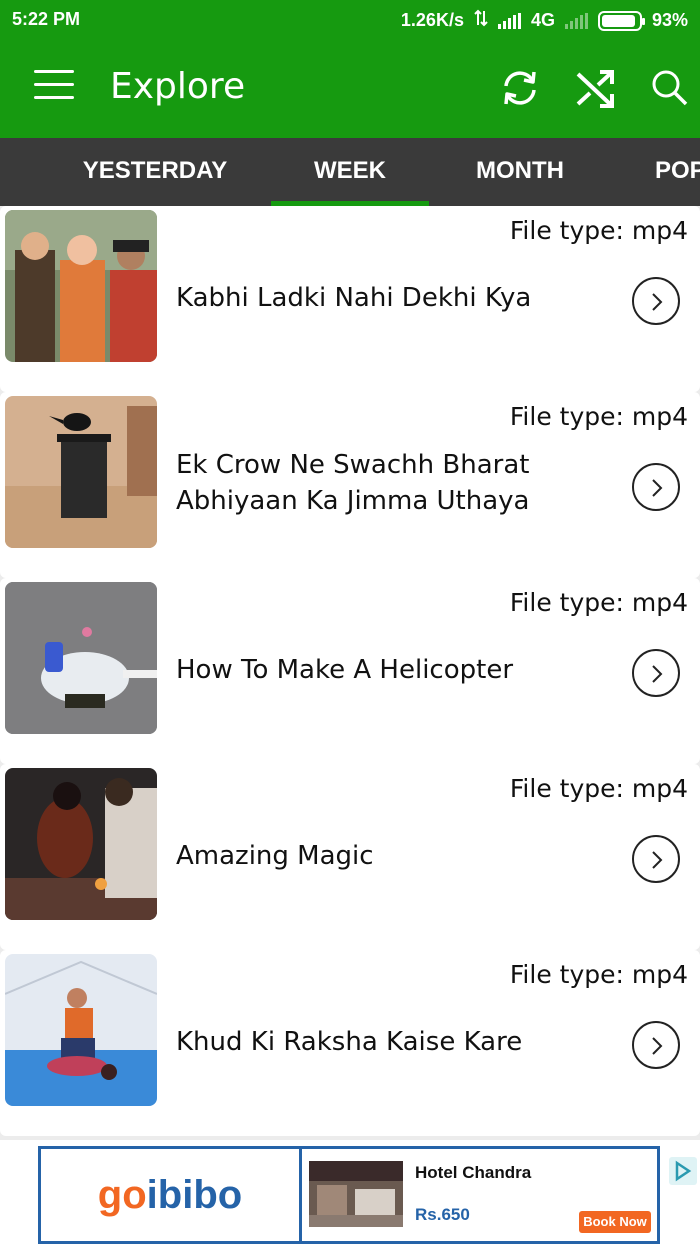 This screenshot has width=700, height=1244. I want to click on ad-logo: goibibo, so click(170, 1195).